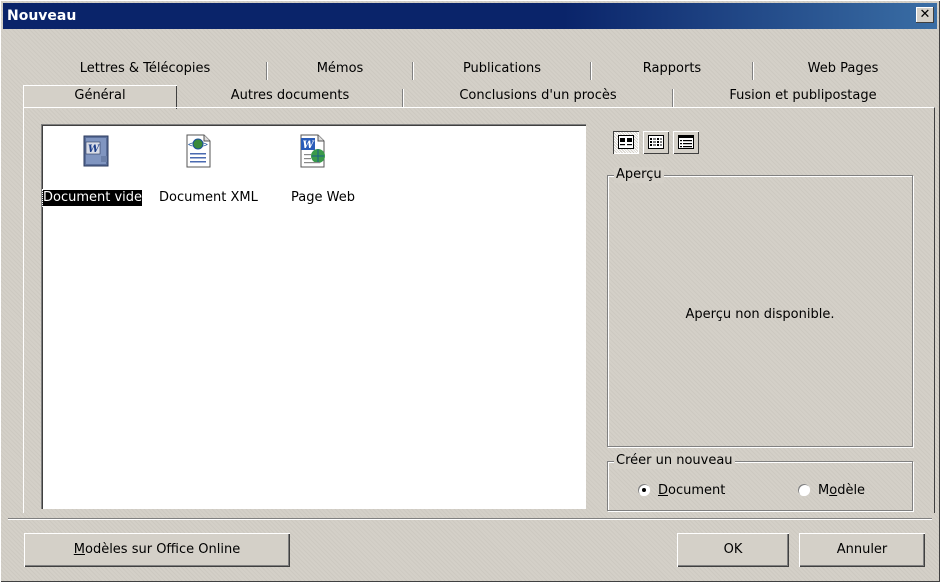  Describe the element at coordinates (323, 197) in the screenshot. I see `template-label: Page Web` at that location.